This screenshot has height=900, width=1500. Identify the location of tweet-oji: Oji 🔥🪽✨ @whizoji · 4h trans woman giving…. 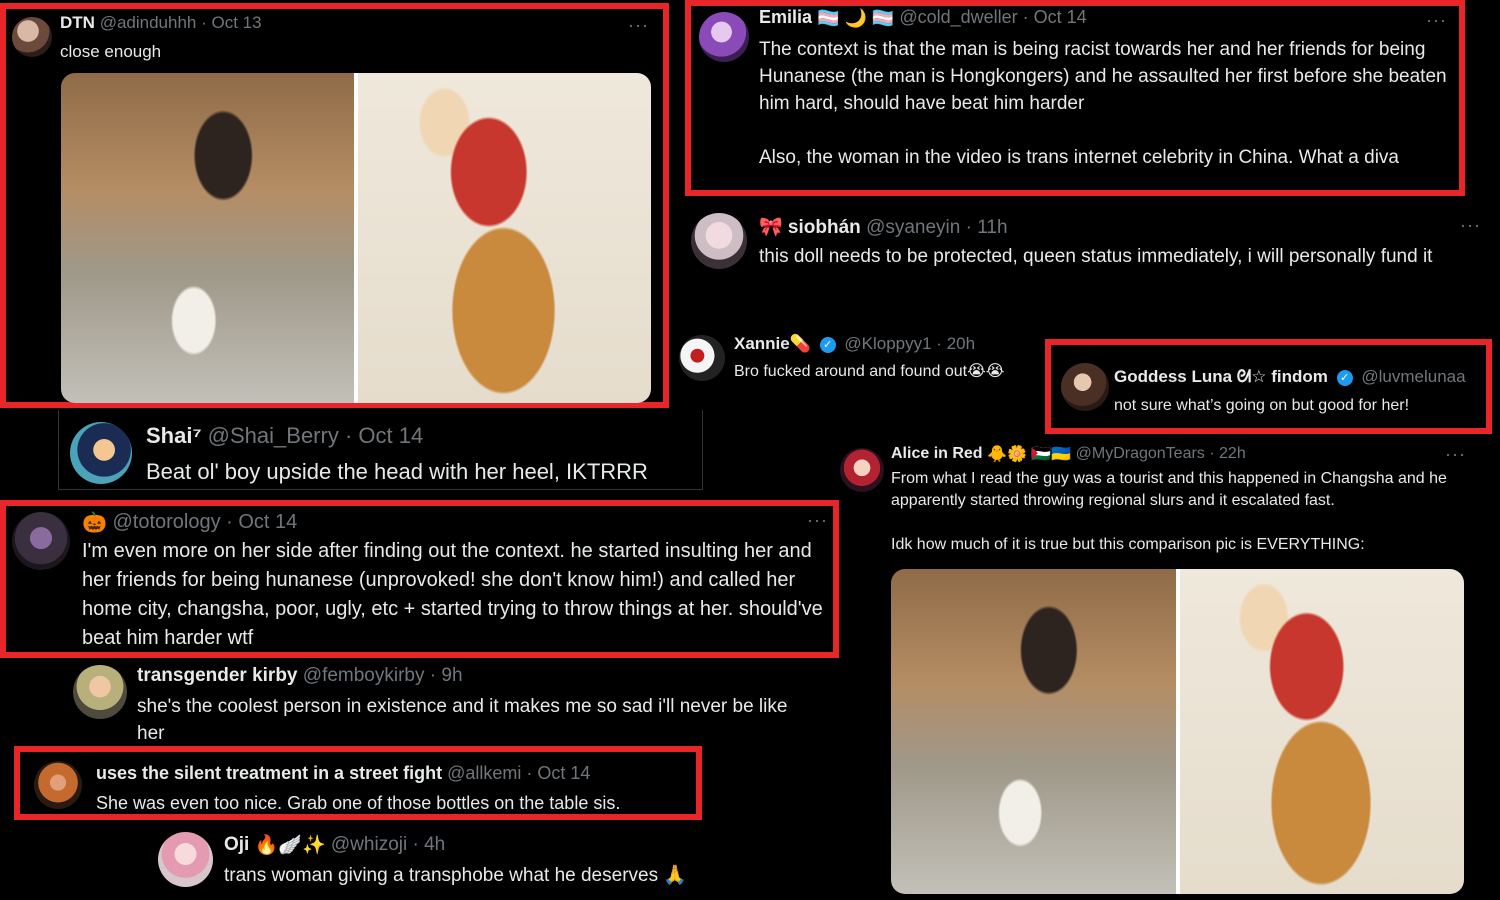
(452, 860).